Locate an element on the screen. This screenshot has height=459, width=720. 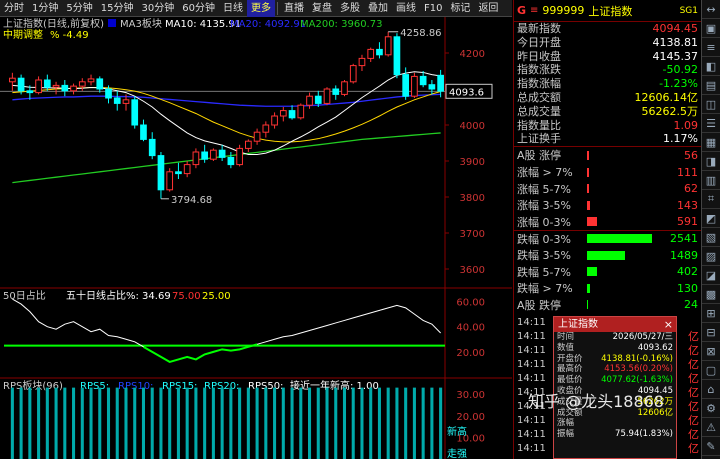
toolbar-item-0: 分时 is located at coordinates (14, 8).